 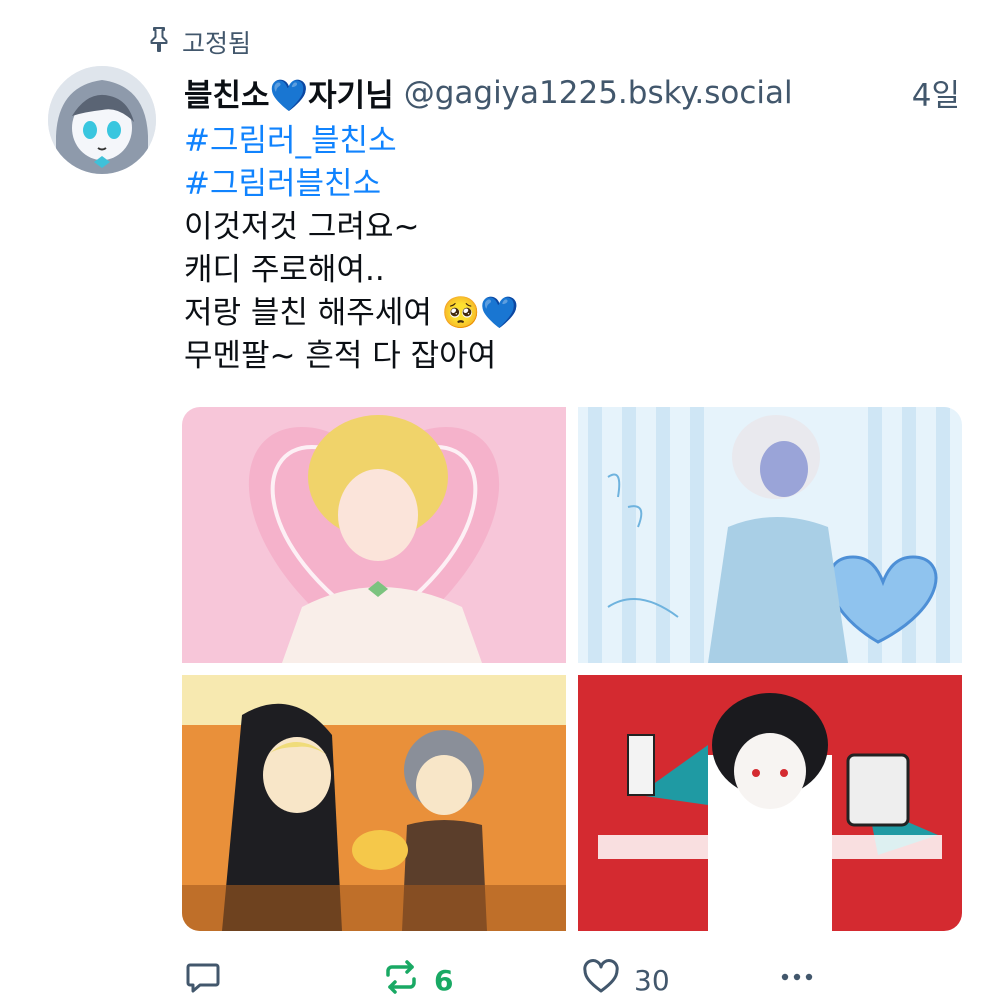 What do you see at coordinates (652, 980) in the screenshot?
I see `like-count: 30` at bounding box center [652, 980].